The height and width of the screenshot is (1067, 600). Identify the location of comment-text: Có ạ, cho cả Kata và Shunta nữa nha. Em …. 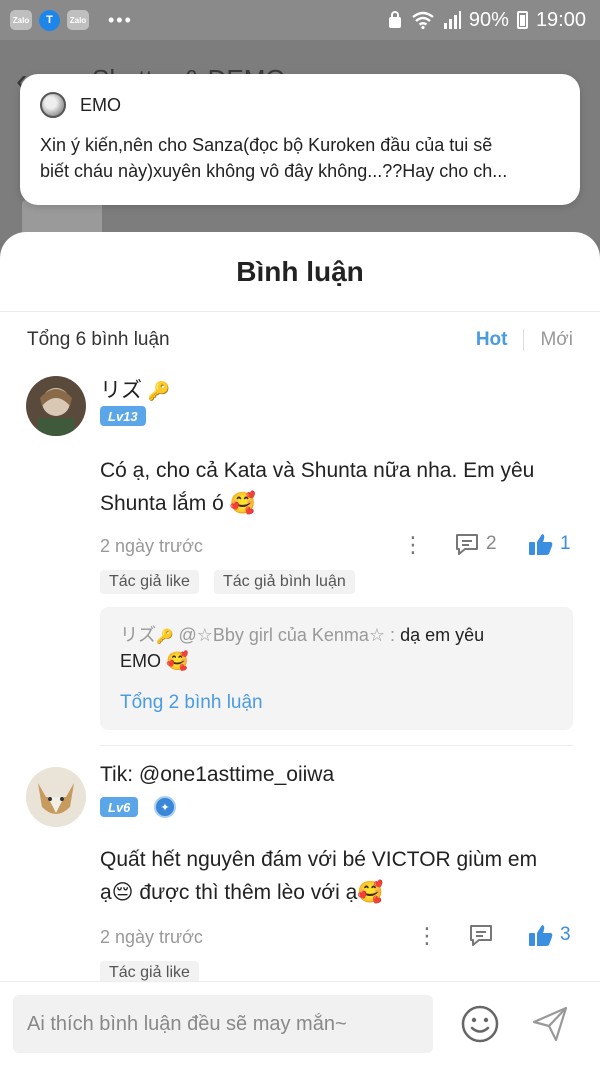
(340, 487).